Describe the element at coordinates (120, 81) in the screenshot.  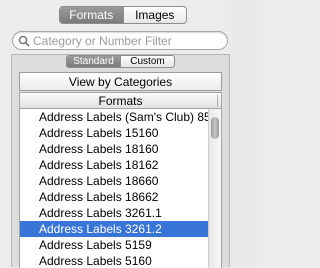
I see `view-by-categories-button: View by Categories` at that location.